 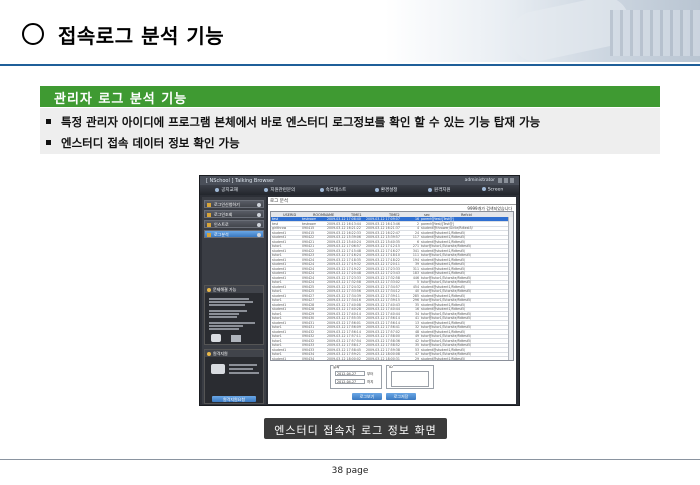 I want to click on section-title: 관리자 로그 분석 기능, so click(x=121, y=99).